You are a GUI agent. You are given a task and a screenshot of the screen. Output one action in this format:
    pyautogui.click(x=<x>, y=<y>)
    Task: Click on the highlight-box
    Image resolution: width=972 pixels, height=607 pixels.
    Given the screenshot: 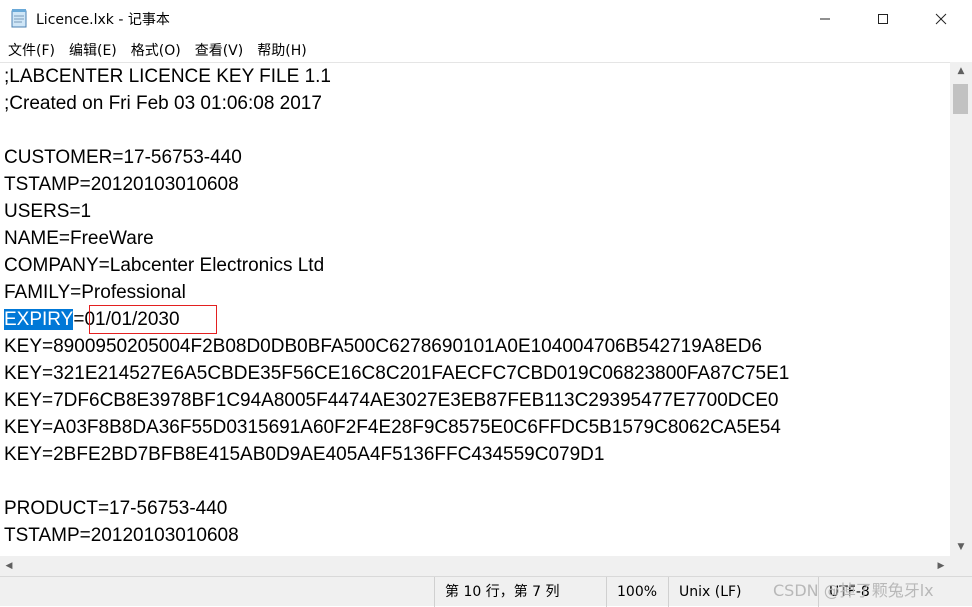 What is the action you would take?
    pyautogui.click(x=153, y=319)
    